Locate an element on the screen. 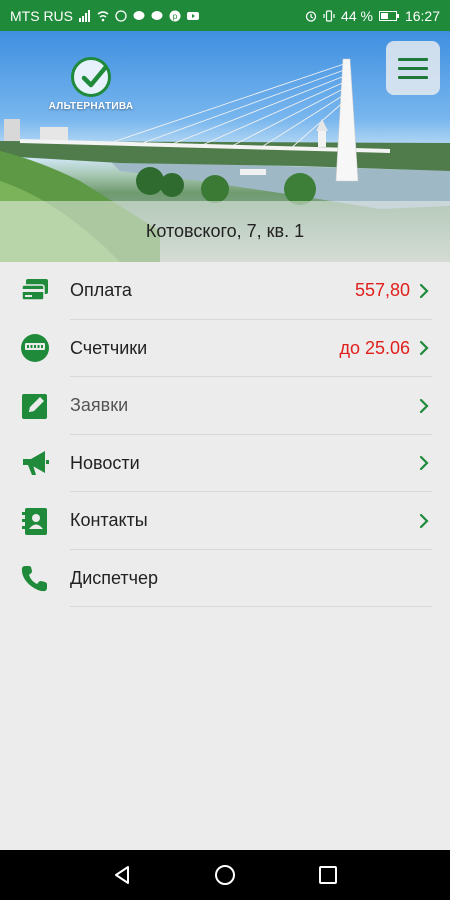 Image resolution: width=450 pixels, height=900 pixels. edit-request-icon is located at coordinates (35, 406).